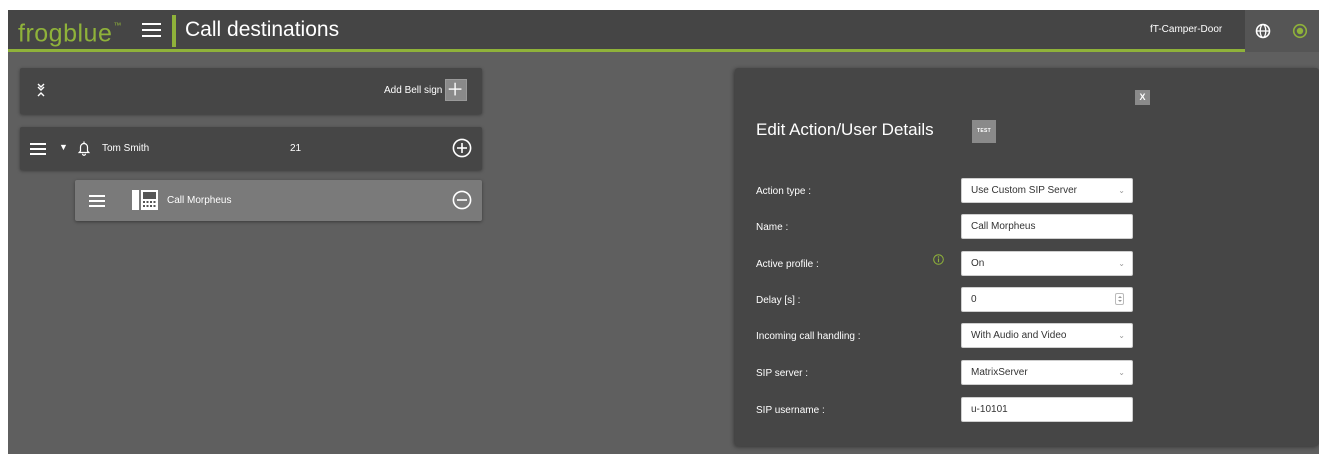 The width and height of the screenshot is (1319, 454). I want to click on menu-icon, so click(151, 30).